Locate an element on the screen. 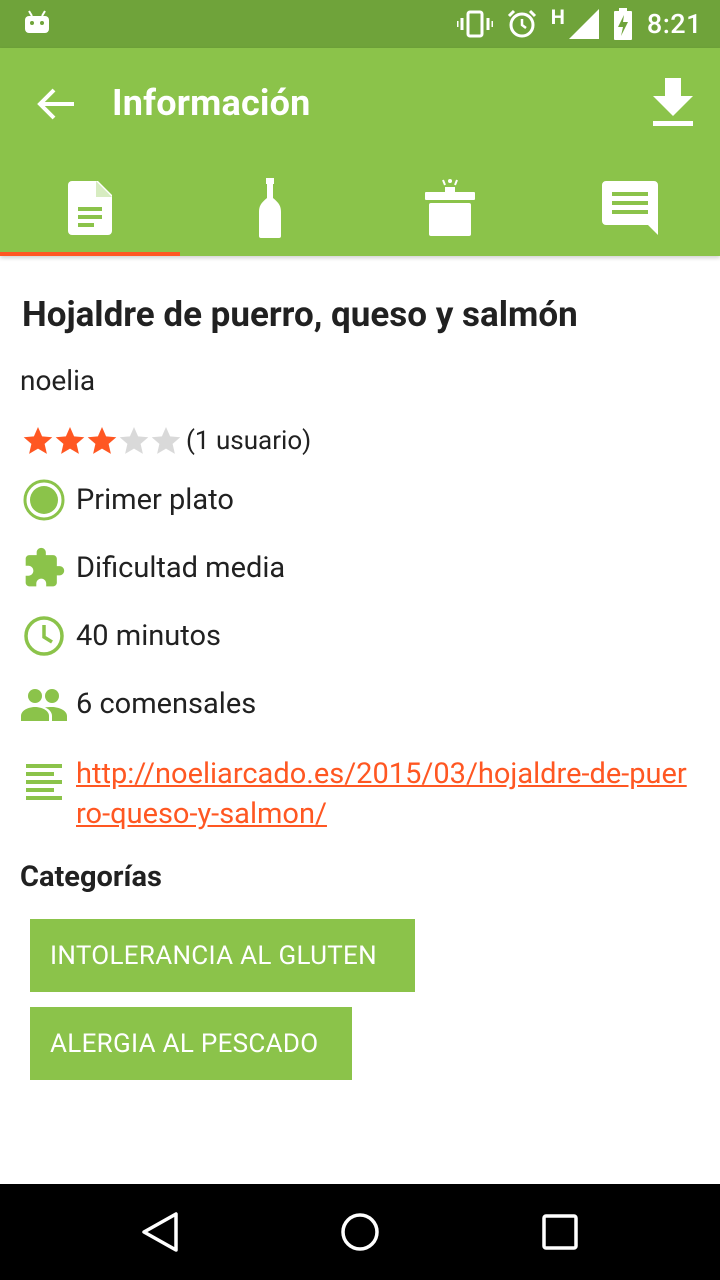  time-text: 40 minutos is located at coordinates (148, 636).